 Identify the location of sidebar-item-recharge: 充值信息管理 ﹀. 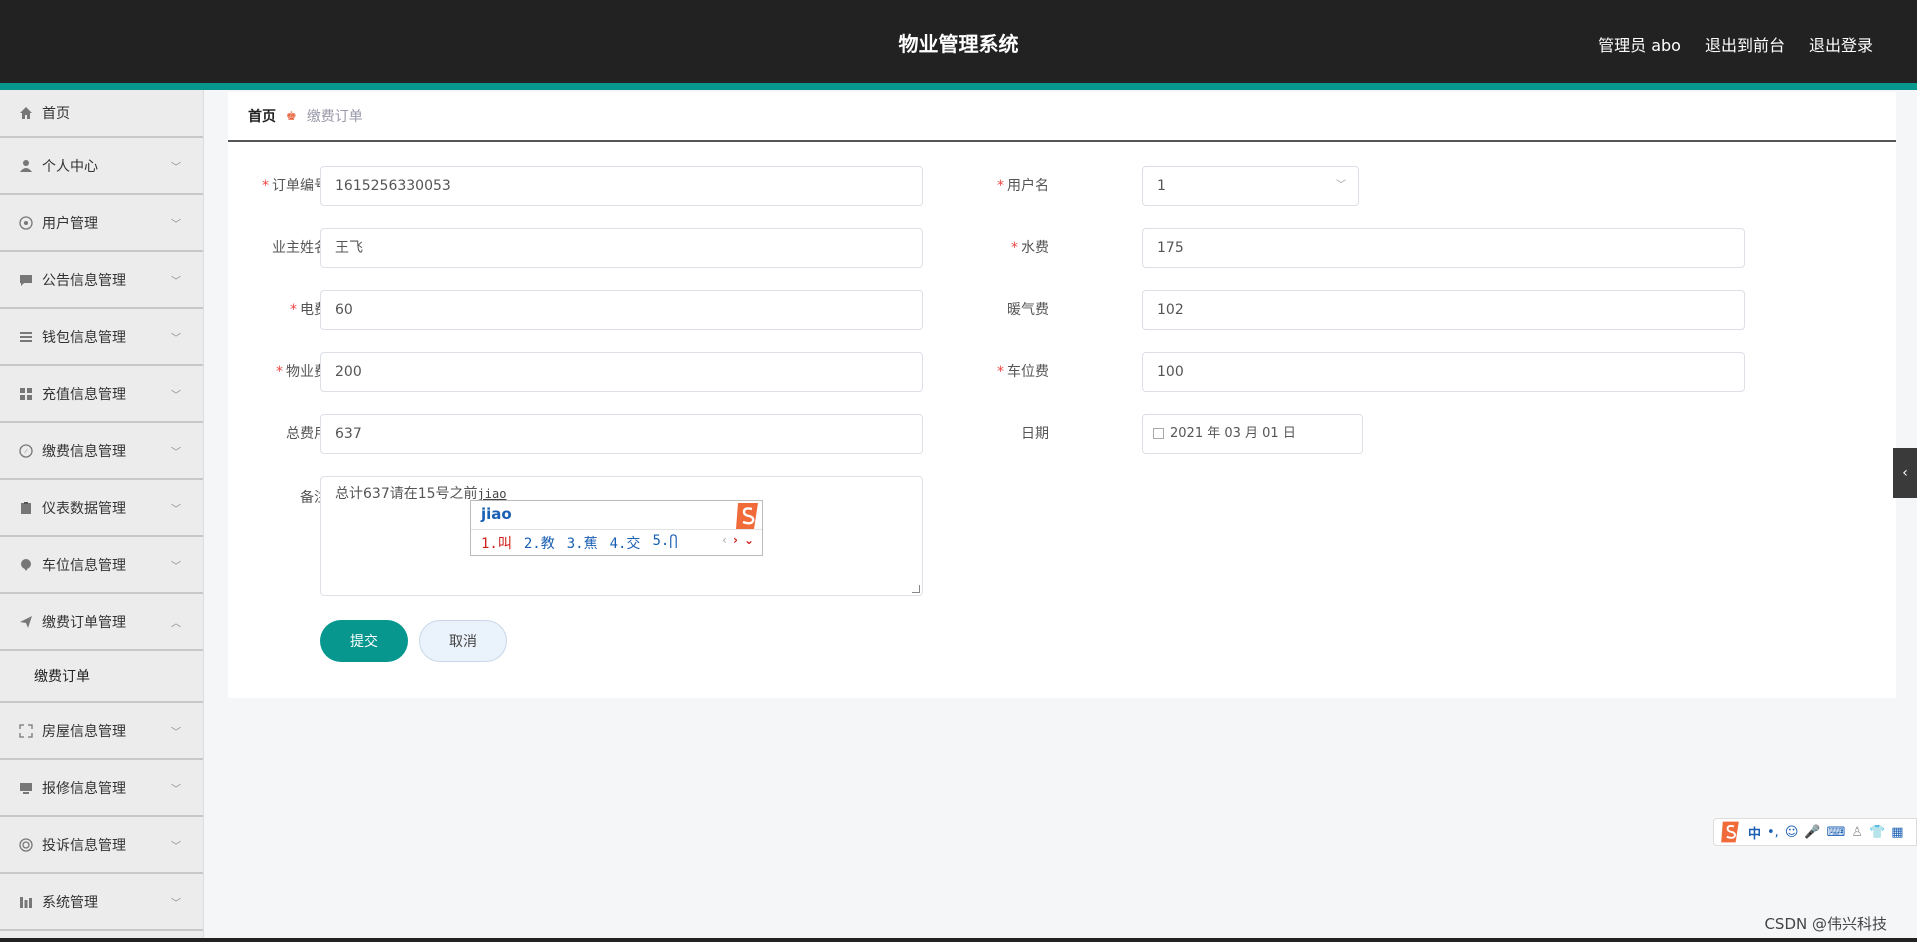
(101, 394).